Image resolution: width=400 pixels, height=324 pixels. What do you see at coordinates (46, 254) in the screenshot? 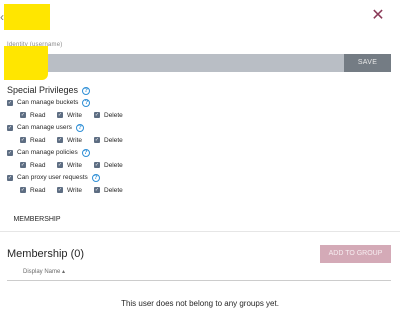
I see `membership-title: Membership (0)` at bounding box center [46, 254].